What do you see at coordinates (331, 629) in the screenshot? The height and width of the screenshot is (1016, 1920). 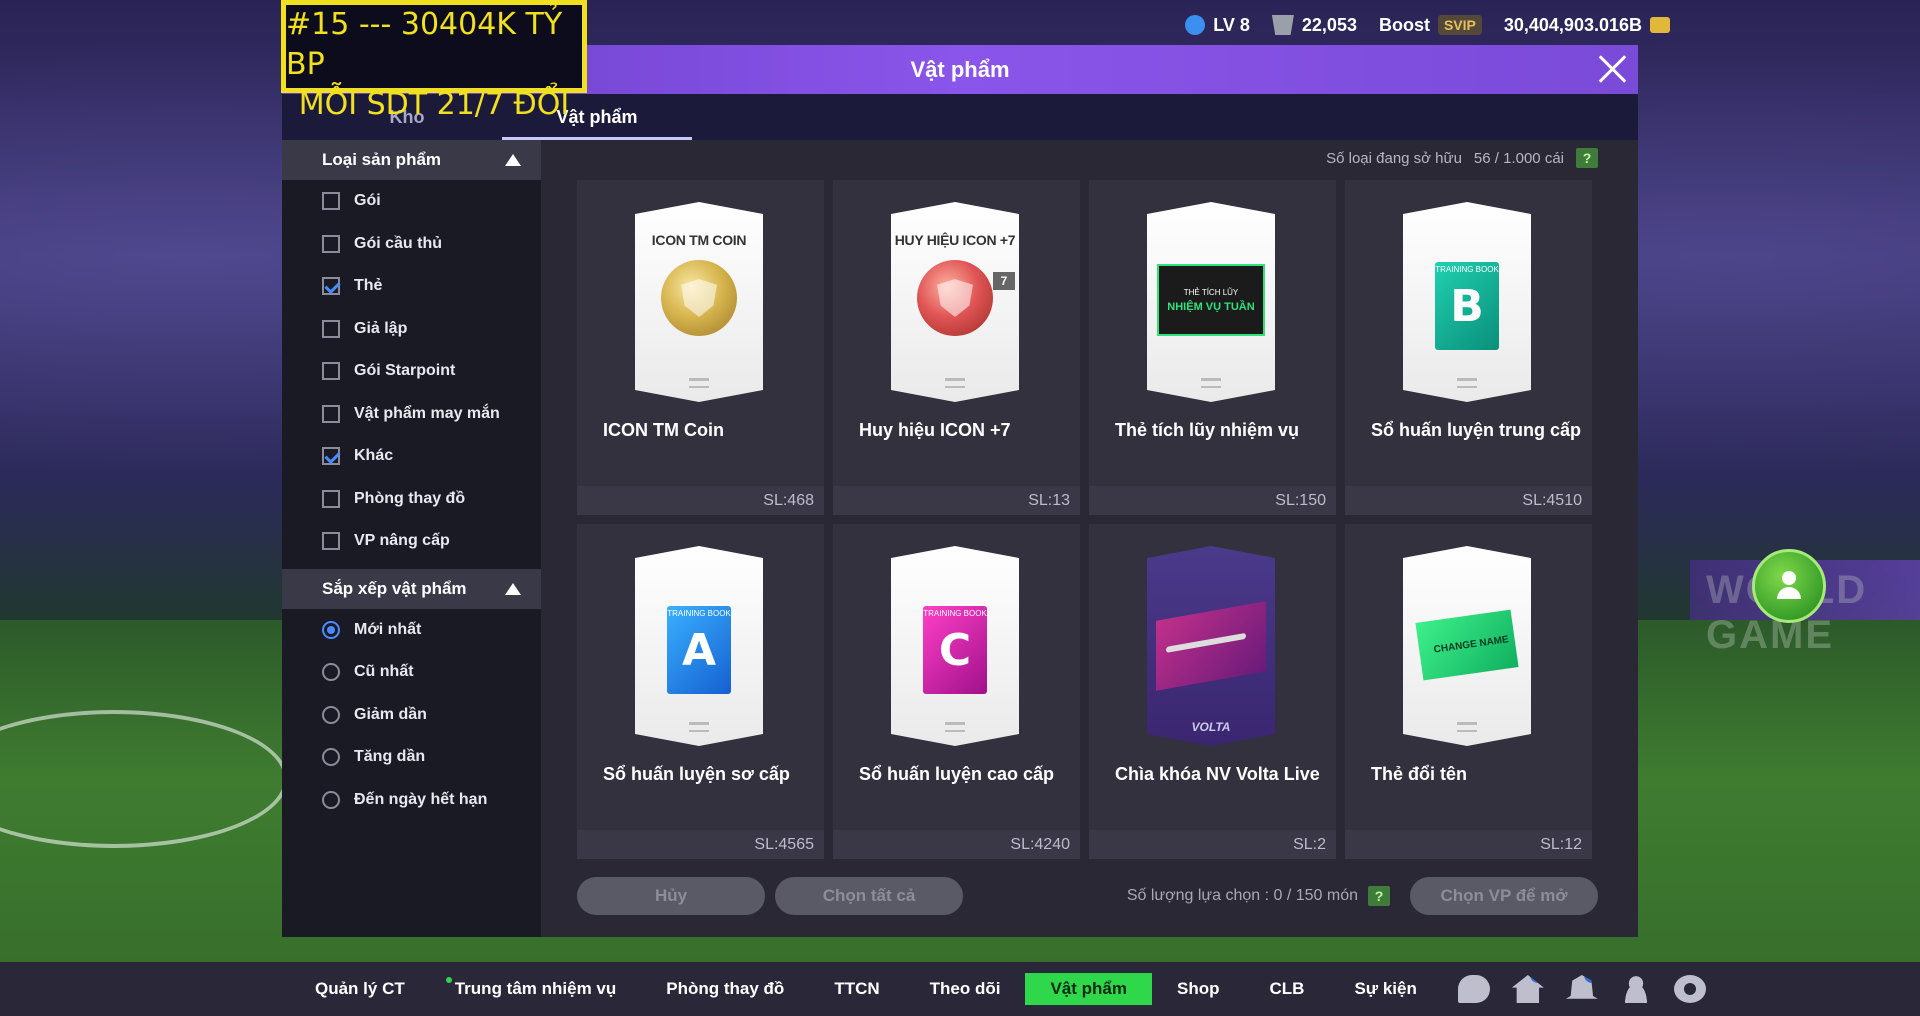 I see `radio-selected` at bounding box center [331, 629].